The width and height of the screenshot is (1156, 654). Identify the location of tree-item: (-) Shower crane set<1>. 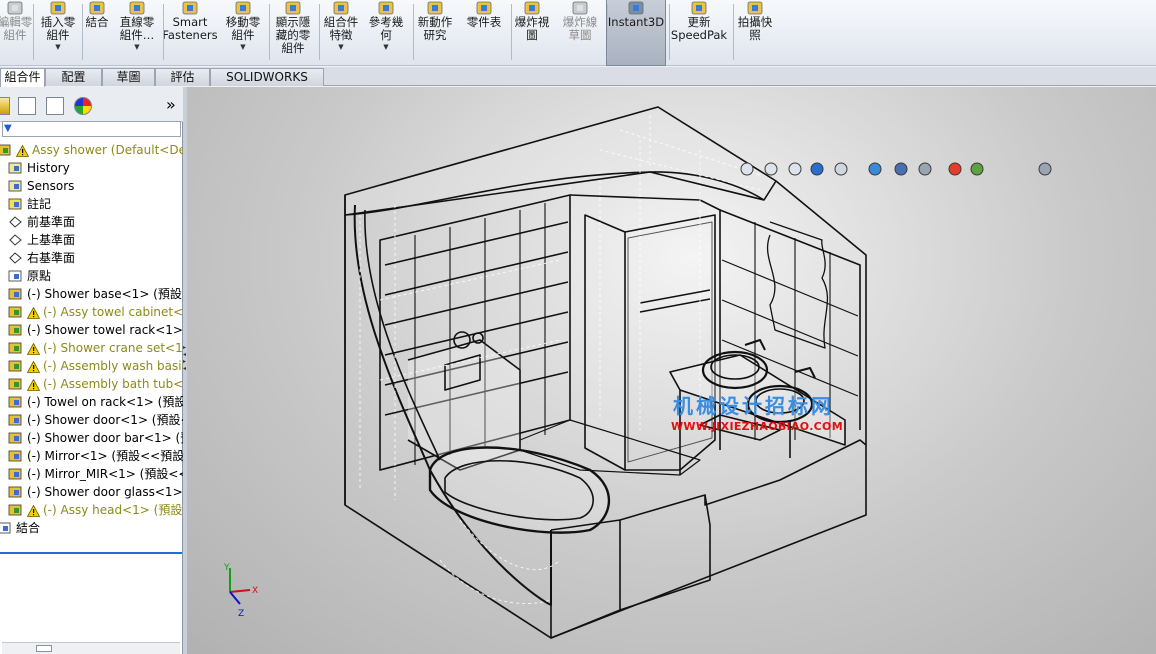
(91, 348).